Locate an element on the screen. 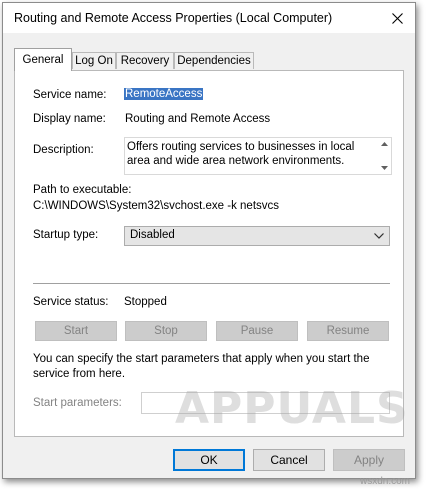 This screenshot has height=489, width=427. tab-general: General is located at coordinates (43, 59).